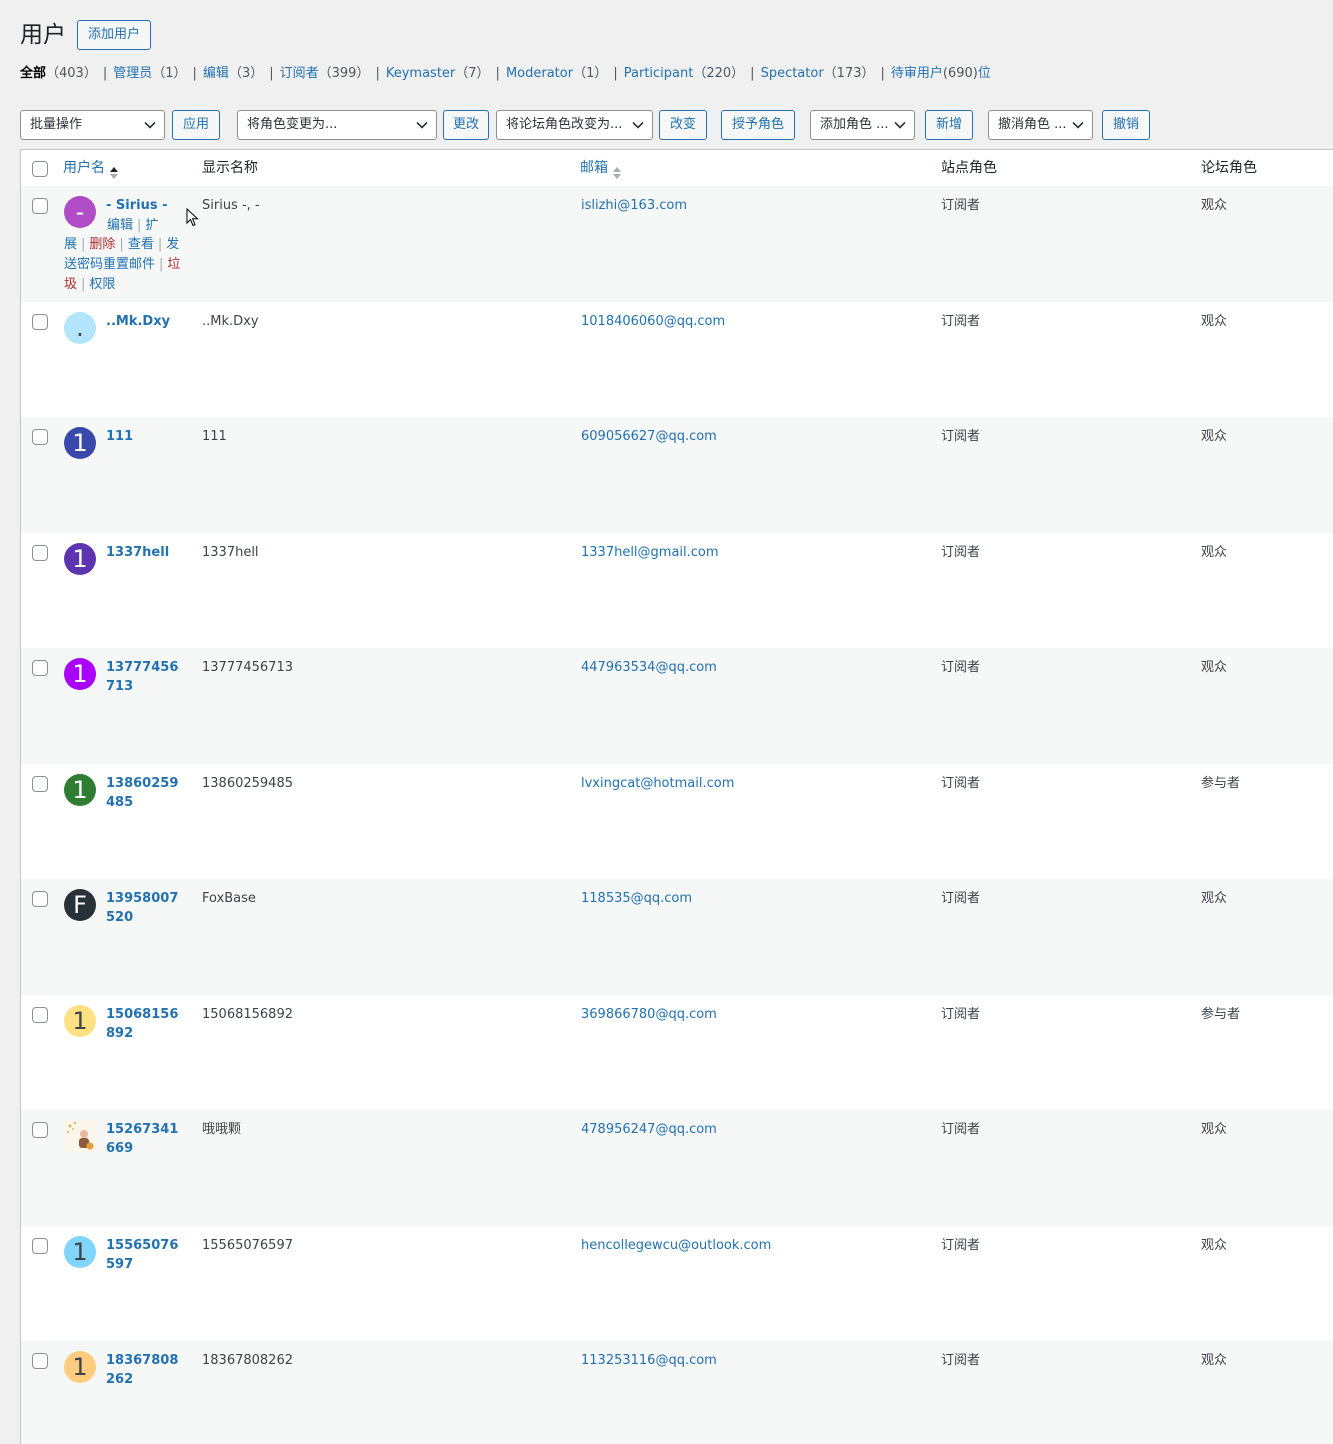  What do you see at coordinates (132, 73) in the screenshot?
I see `filter-link: 管理员` at bounding box center [132, 73].